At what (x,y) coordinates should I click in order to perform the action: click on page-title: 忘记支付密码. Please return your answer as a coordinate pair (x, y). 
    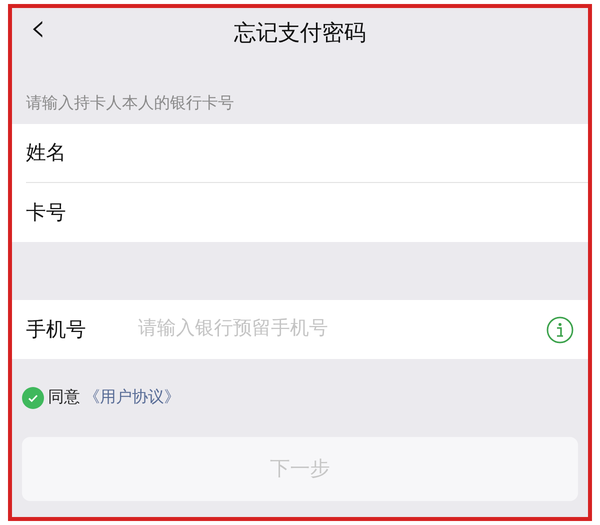
    Looking at the image, I should click on (300, 32).